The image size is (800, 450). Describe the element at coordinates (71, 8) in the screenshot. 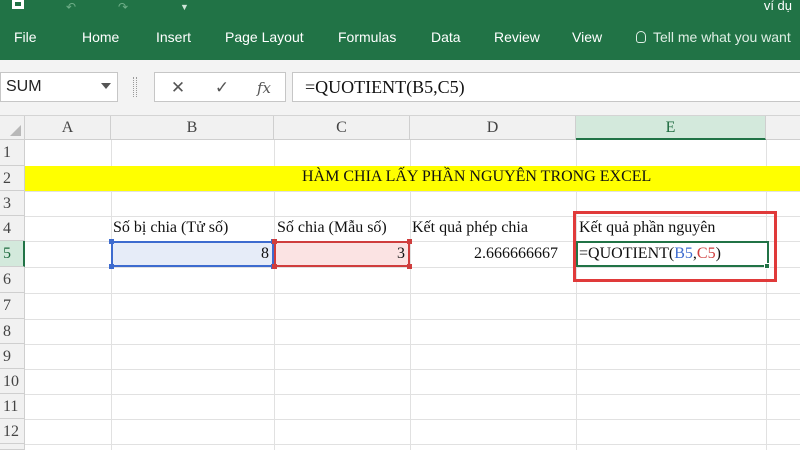

I see `undo-icon: ↶` at that location.